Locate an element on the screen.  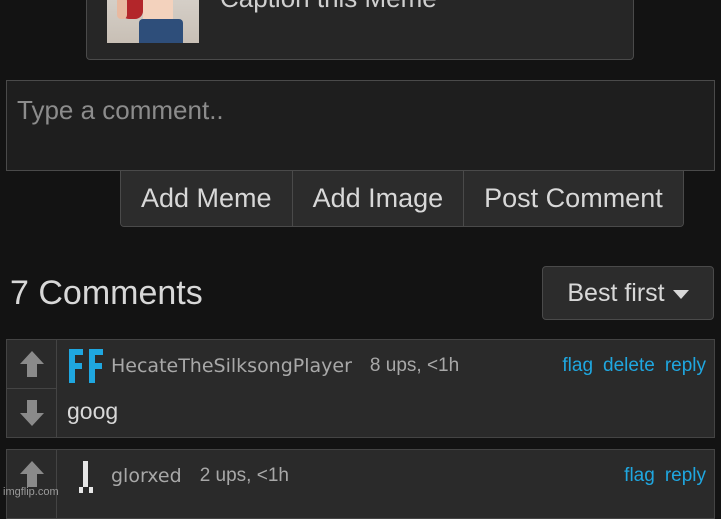
thumbnail-figure-jeans is located at coordinates (161, 31).